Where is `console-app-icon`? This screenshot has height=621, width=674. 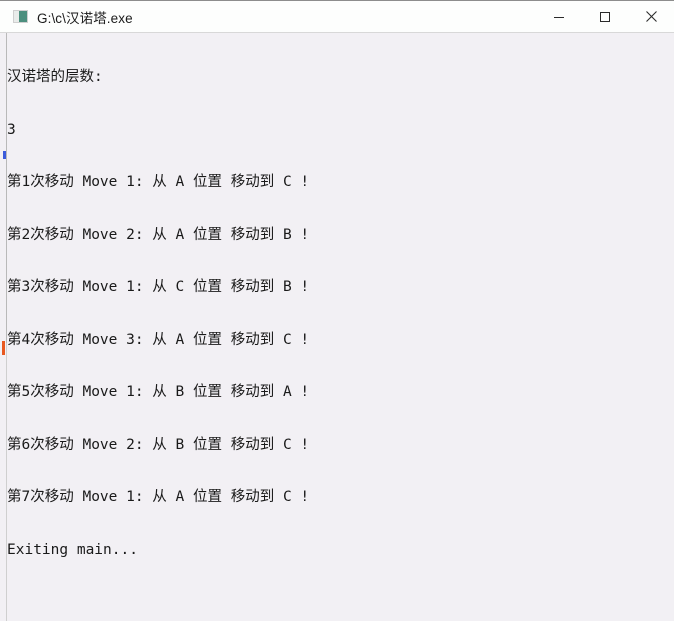
console-app-icon is located at coordinates (20, 16).